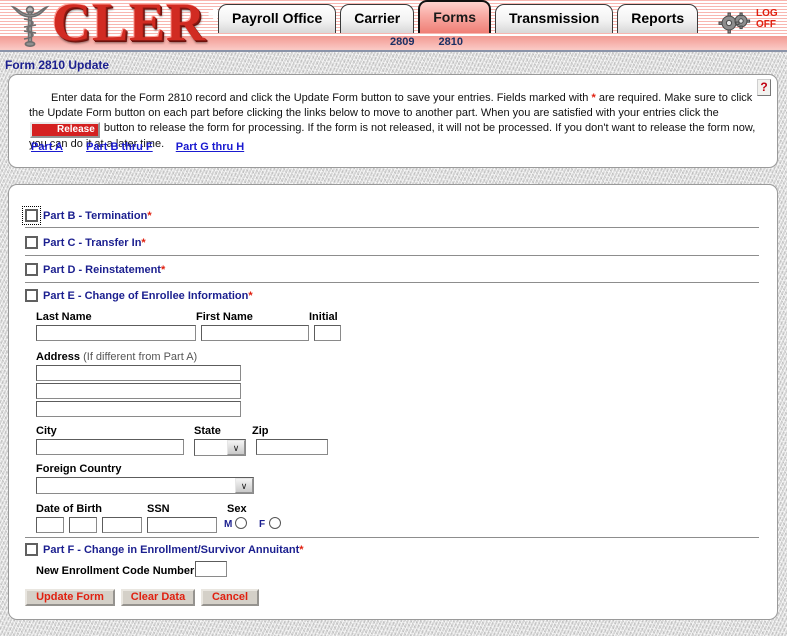  Describe the element at coordinates (260, 431) in the screenshot. I see `zip-label: Zip` at that location.